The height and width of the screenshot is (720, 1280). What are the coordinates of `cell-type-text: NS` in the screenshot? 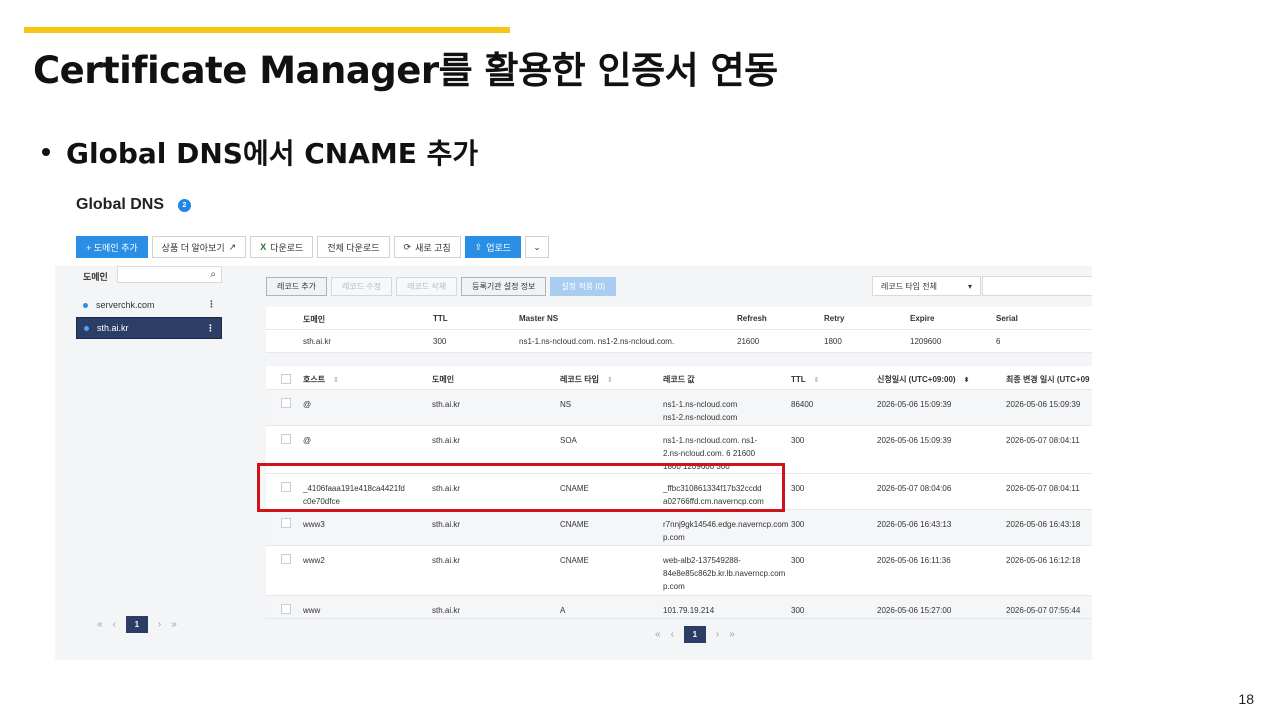 It's located at (566, 404).